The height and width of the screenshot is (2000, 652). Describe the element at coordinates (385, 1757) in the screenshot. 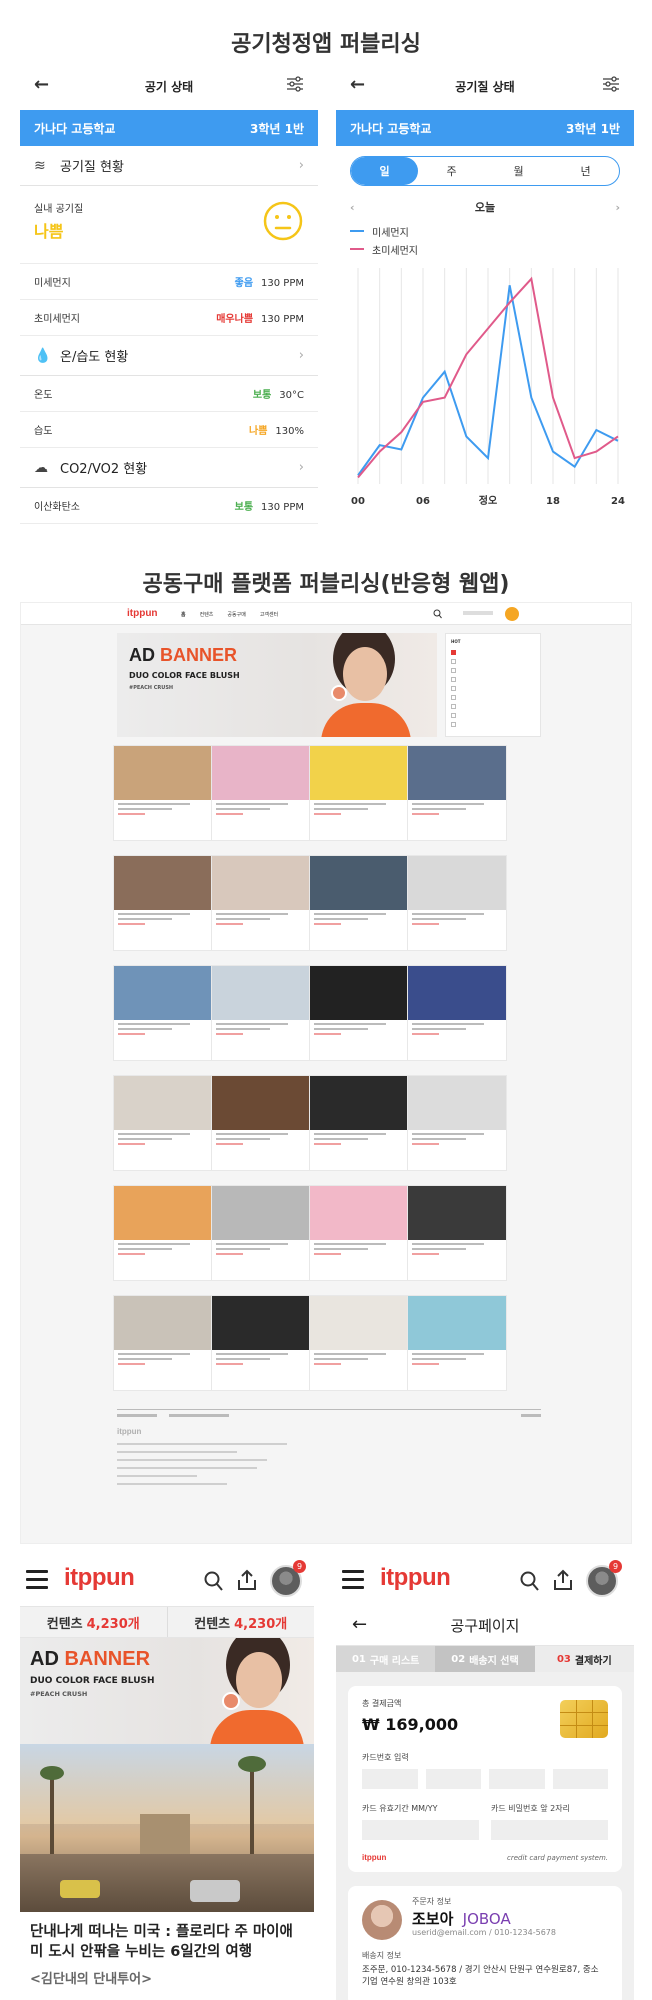

I see `card-number-label: 카드번호 입력` at that location.